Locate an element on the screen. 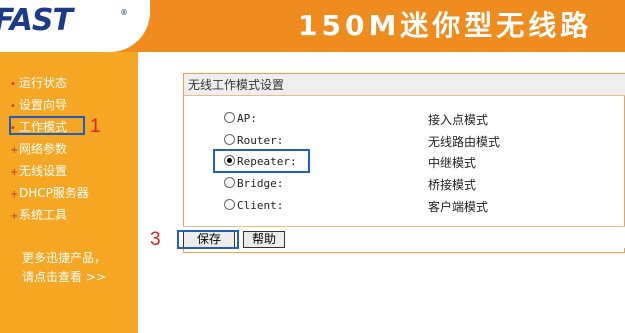  sidebar-item-dhcp: +DHCP服务器 is located at coordinates (49, 192).